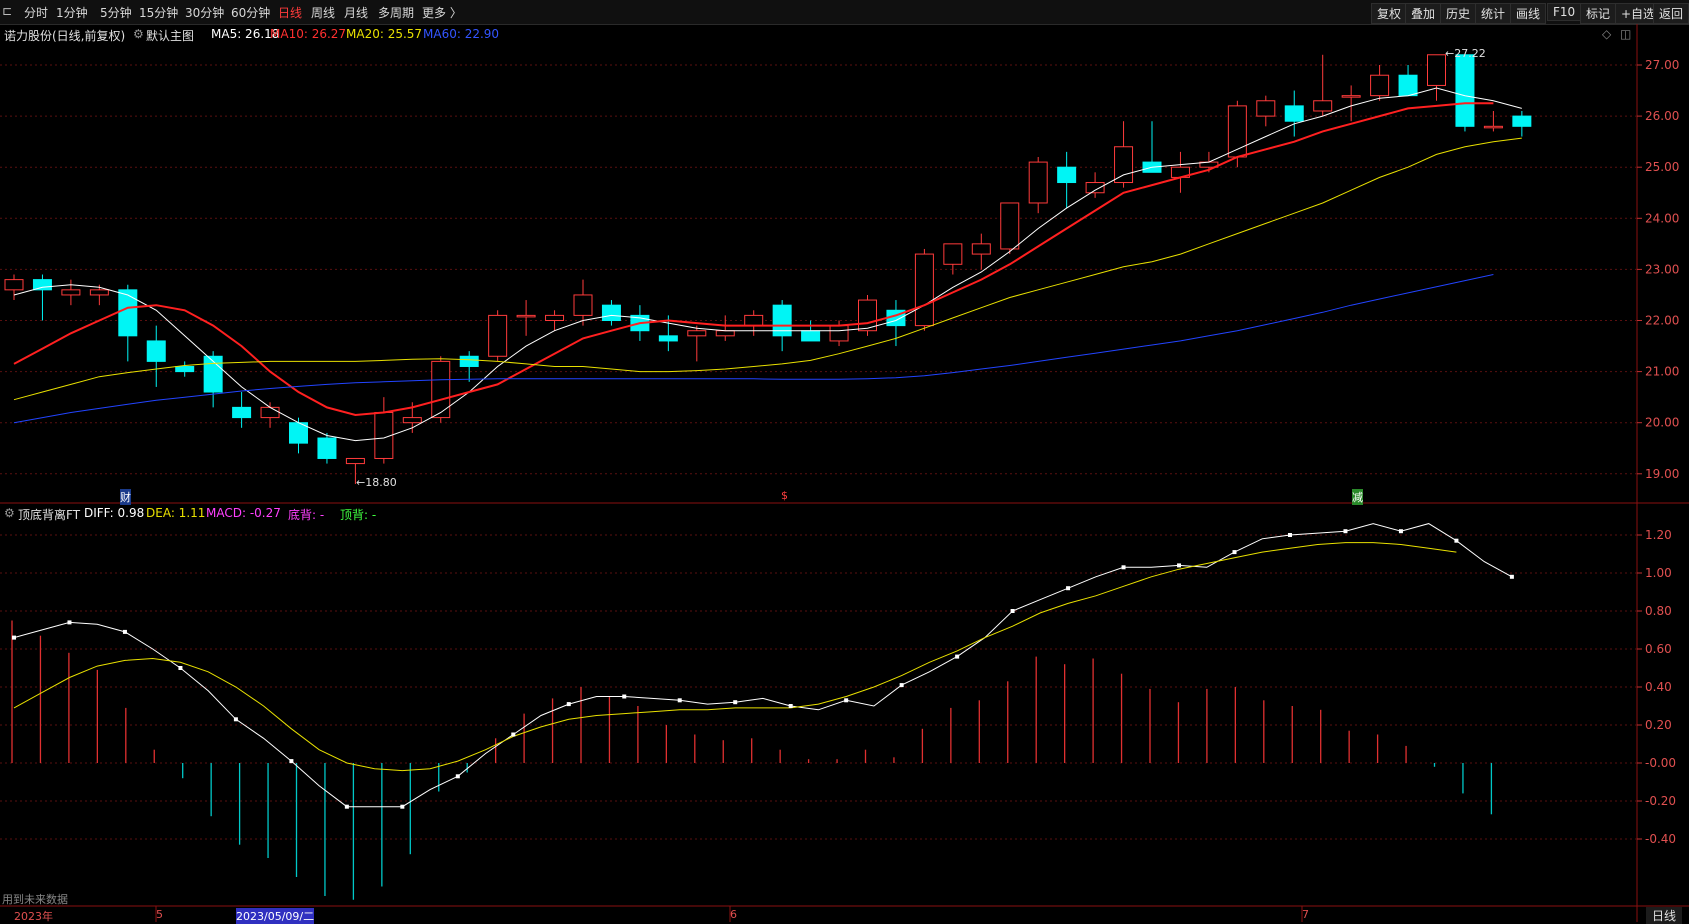 This screenshot has height=924, width=1689. I want to click on sub-ytick-label: 0.20, so click(1658, 725).